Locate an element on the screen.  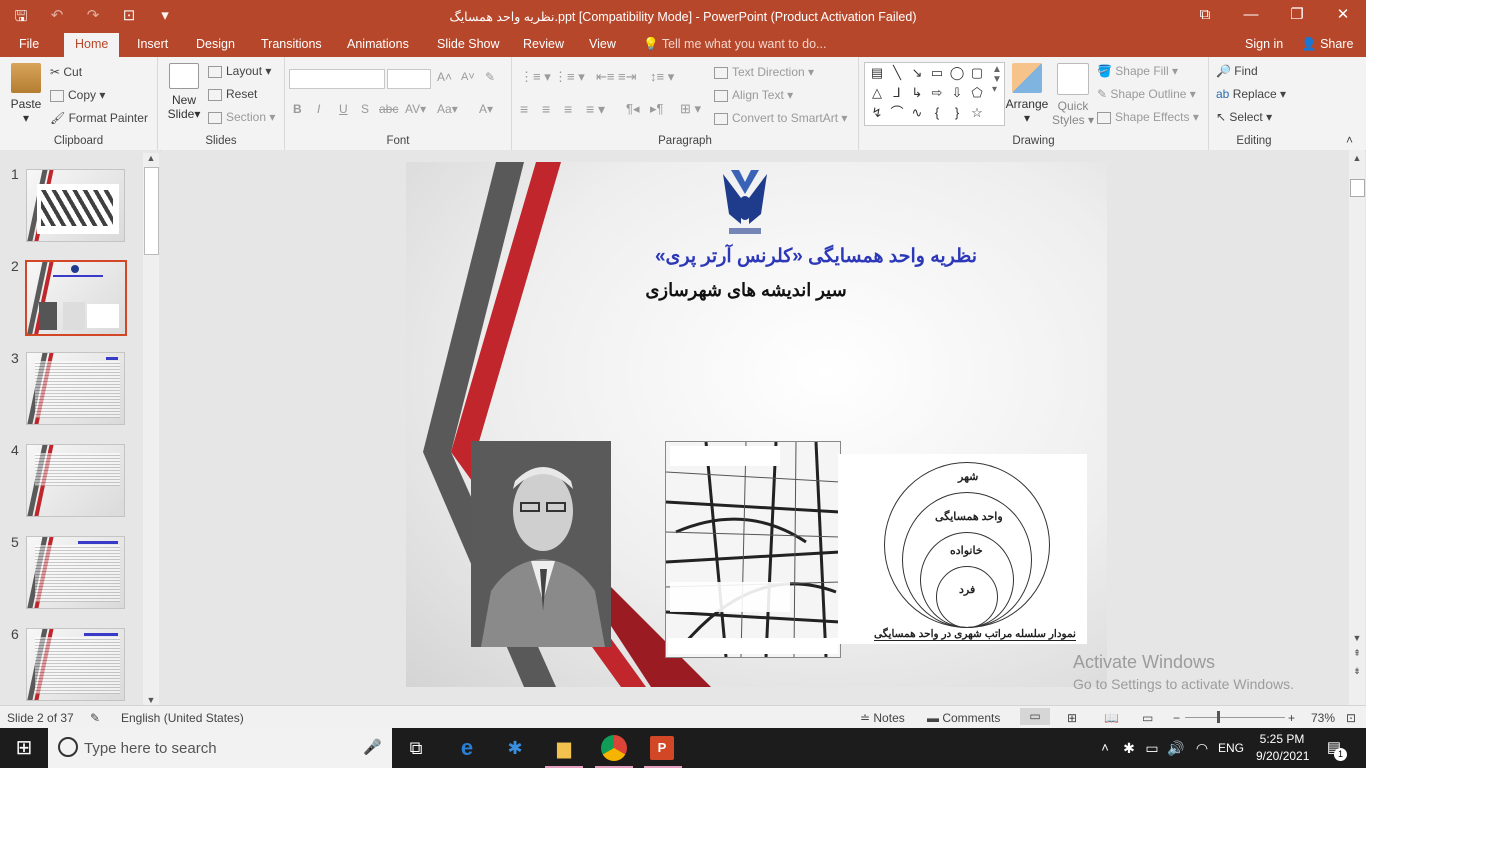
tab-design: Design is located at coordinates (215, 44).